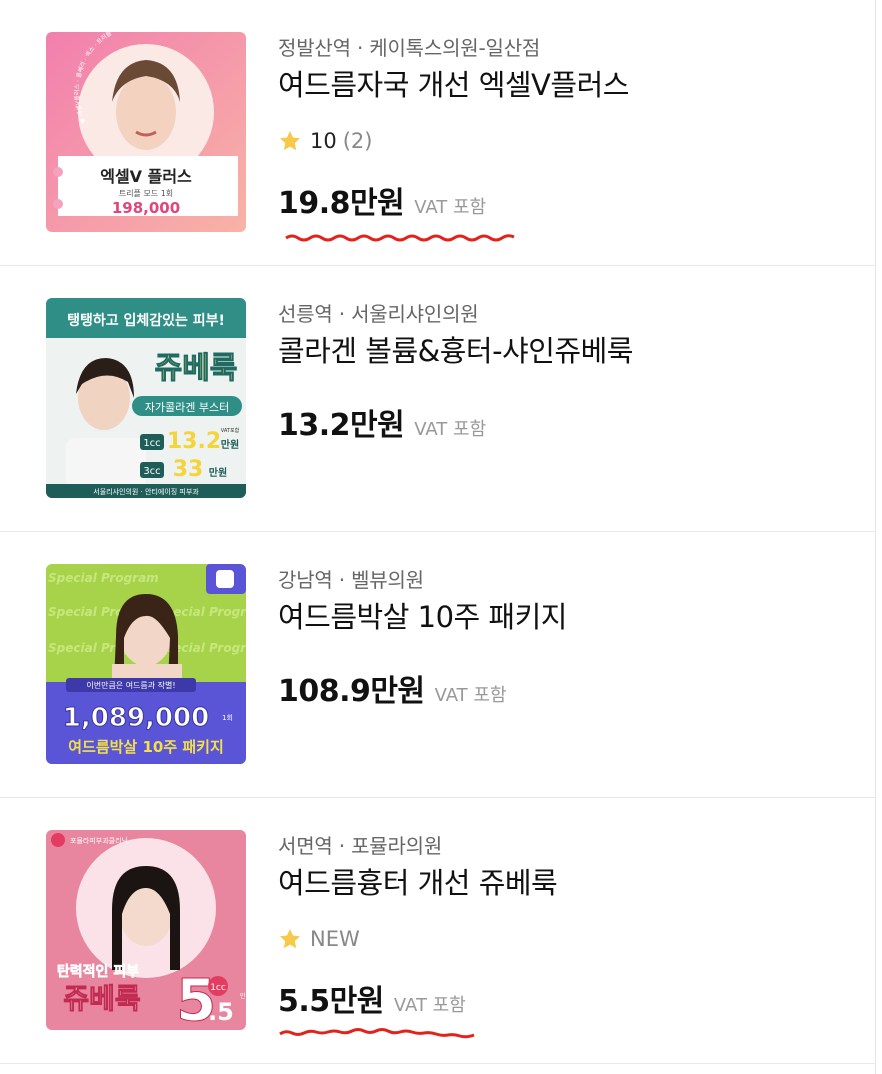 This screenshot has width=882, height=1074. What do you see at coordinates (146, 176) in the screenshot?
I see `thumb-product-name: 엑셀V 플러스` at bounding box center [146, 176].